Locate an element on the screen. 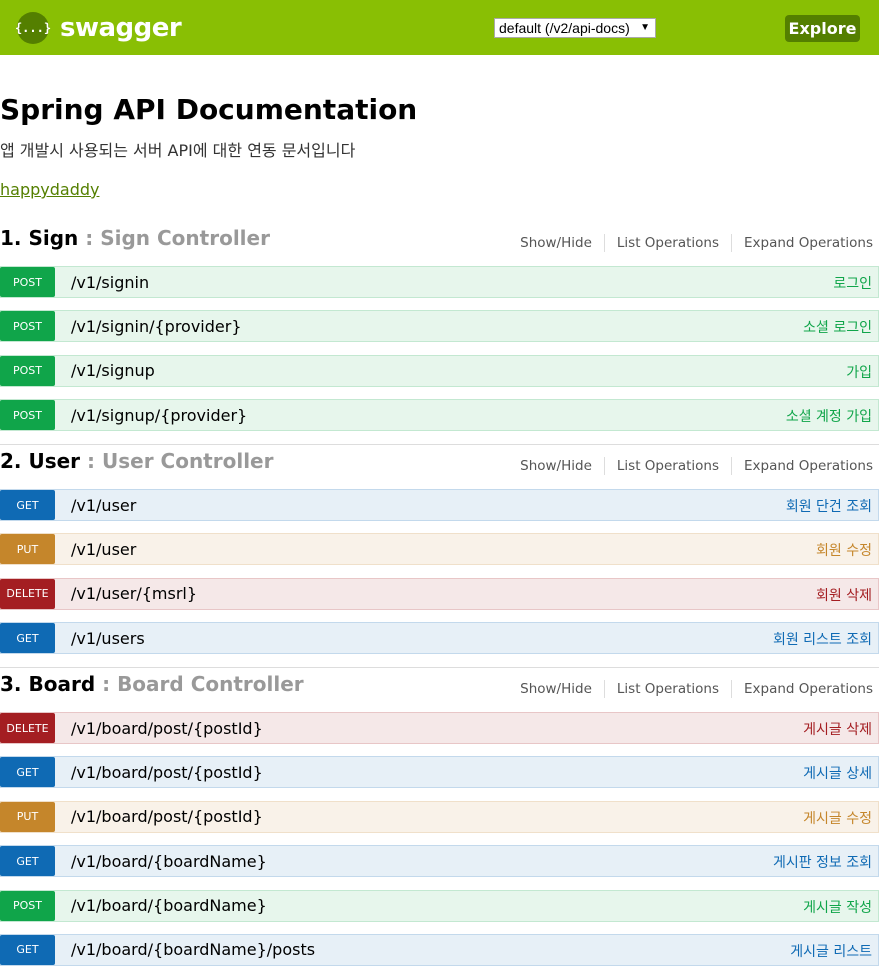  operation-path: /v1/signup/{provider} is located at coordinates (159, 415).